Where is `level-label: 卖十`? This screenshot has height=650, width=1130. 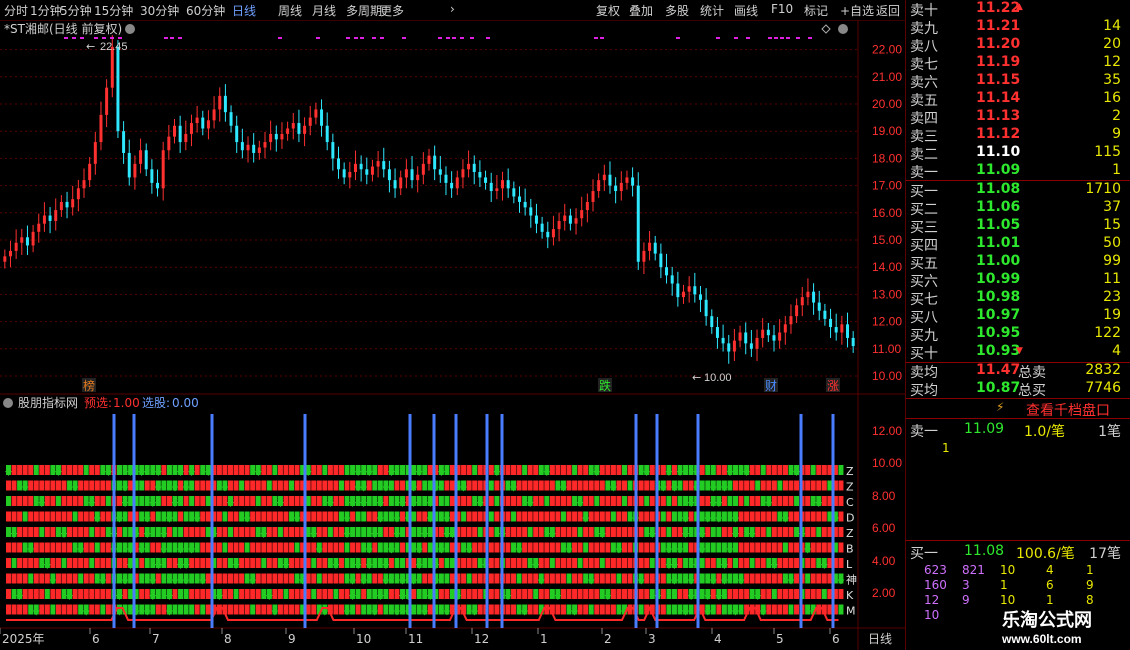 level-label: 卖十 is located at coordinates (924, 11).